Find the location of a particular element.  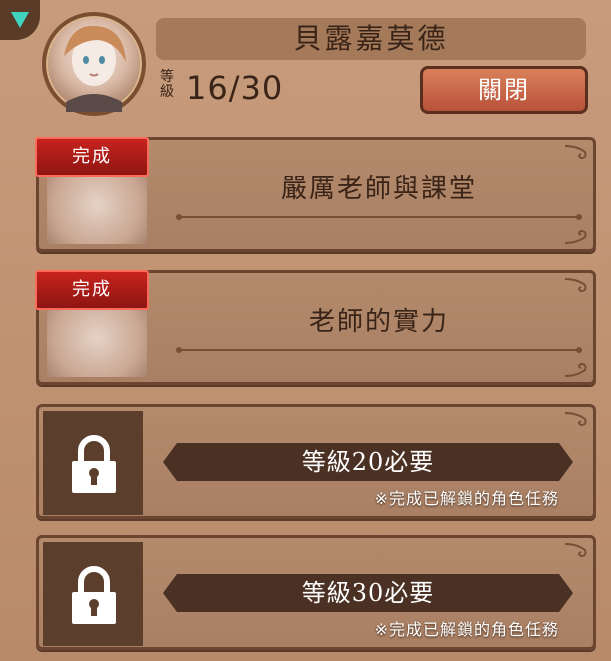

requirement-banner: 等級30必要 is located at coordinates (368, 593).